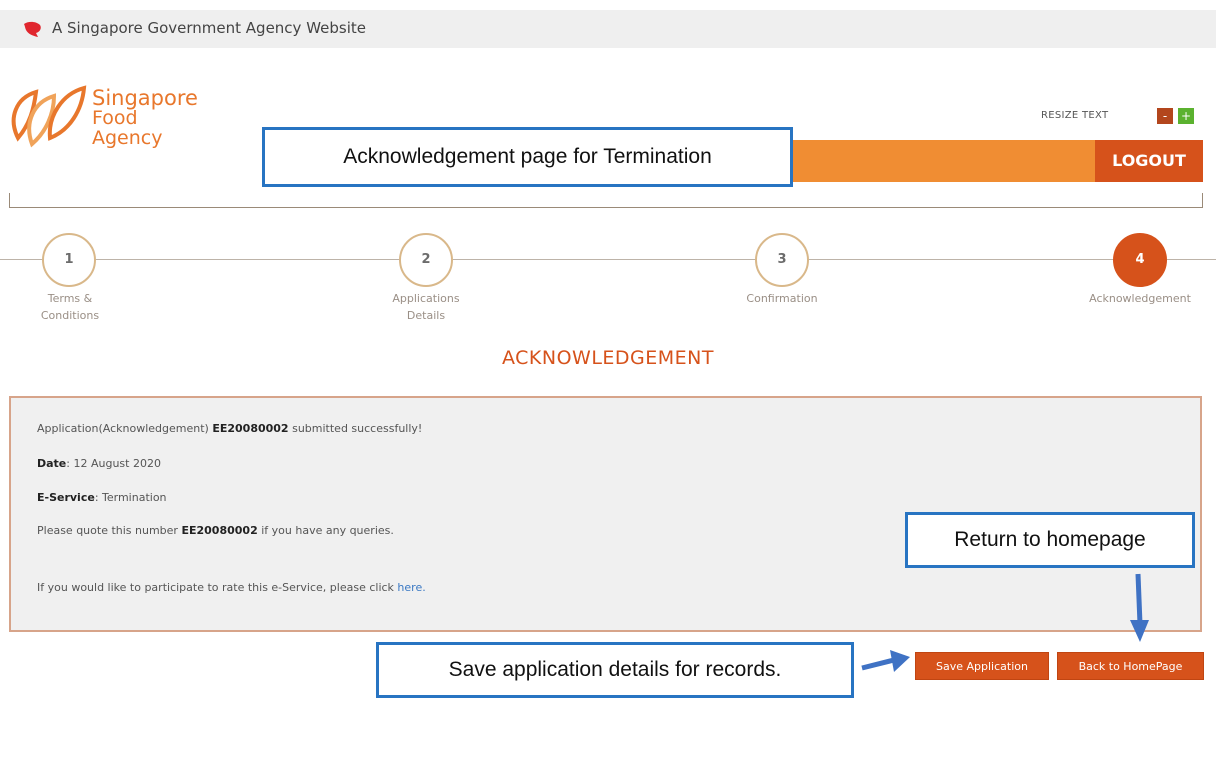 The width and height of the screenshot is (1216, 781). I want to click on step-2-label-line2: Details, so click(426, 315).